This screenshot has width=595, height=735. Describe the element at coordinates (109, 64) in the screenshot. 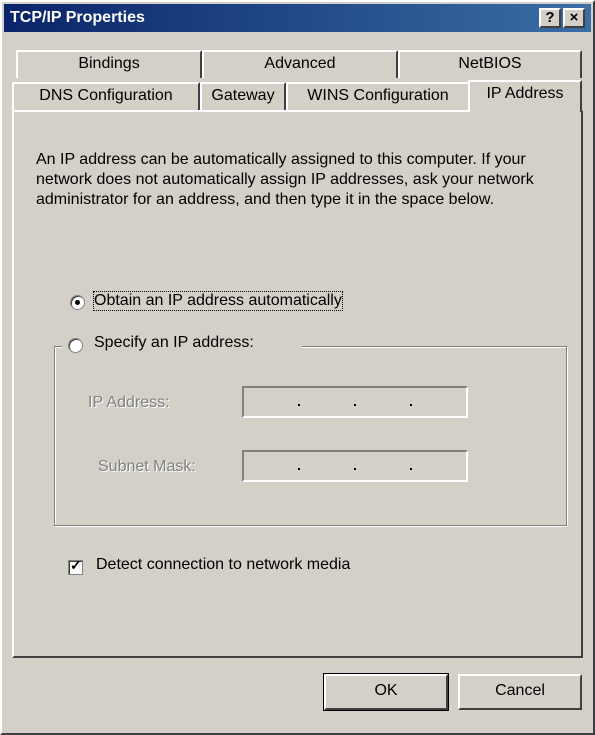

I see `tab-bindings: Bindings` at that location.